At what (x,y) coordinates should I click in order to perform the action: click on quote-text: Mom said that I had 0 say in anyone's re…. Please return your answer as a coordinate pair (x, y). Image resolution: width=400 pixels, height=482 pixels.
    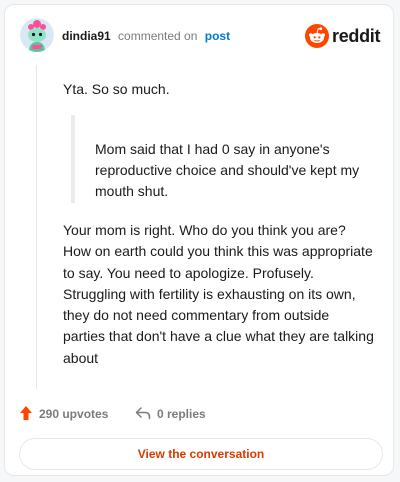
    Looking at the image, I should click on (227, 170).